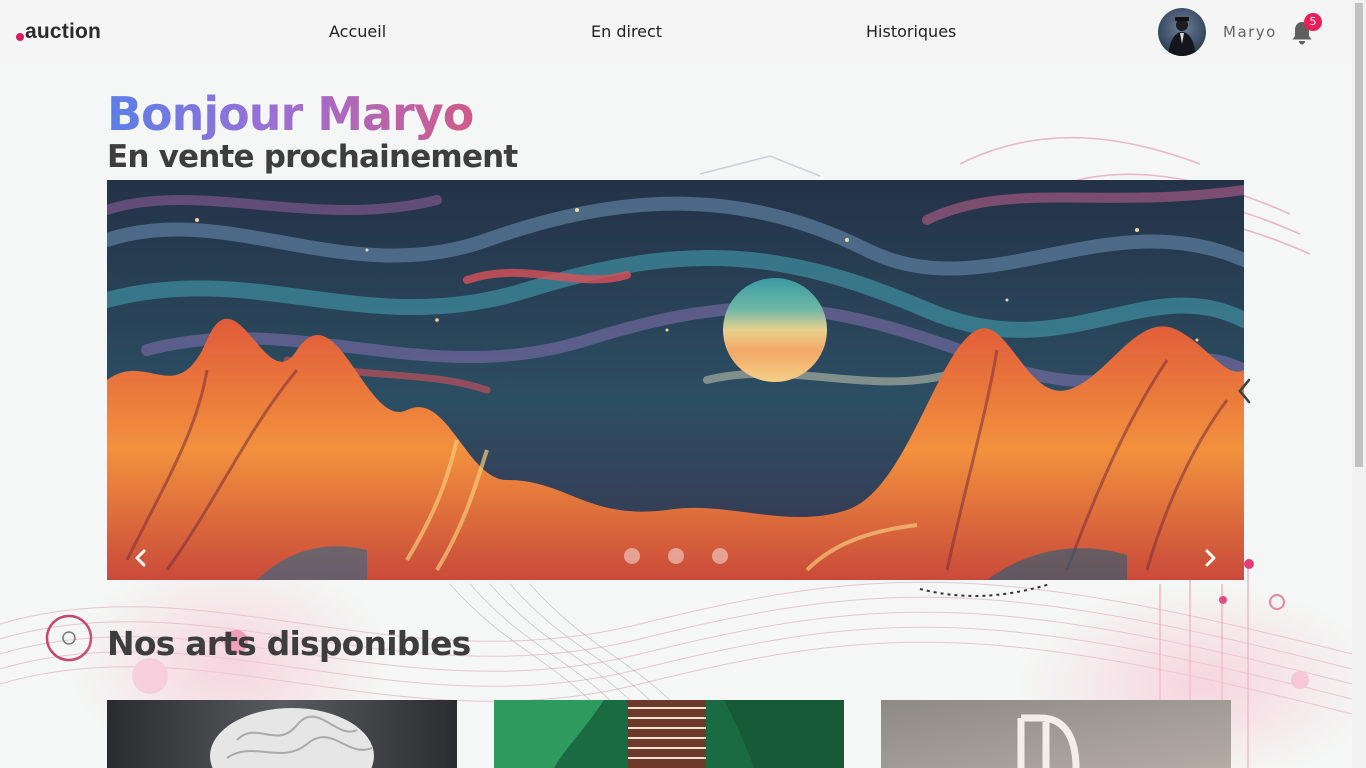 This screenshot has height=768, width=1366. I want to click on notification-badge: 5, so click(1313, 22).